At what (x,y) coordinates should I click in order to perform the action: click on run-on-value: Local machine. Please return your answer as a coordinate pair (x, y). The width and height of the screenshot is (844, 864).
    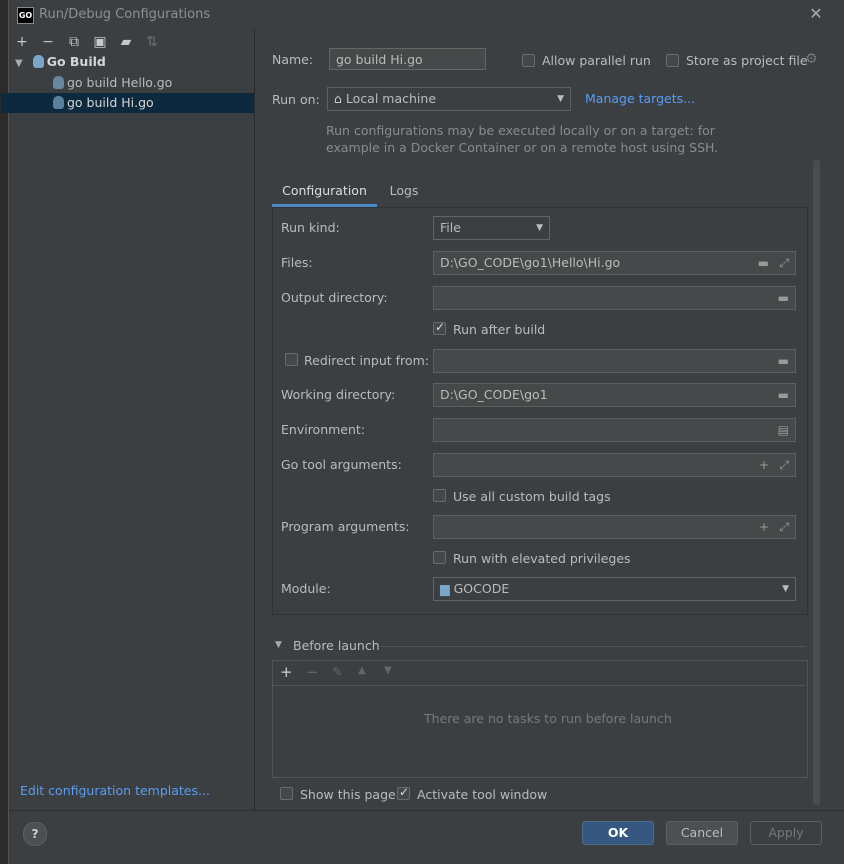
    Looking at the image, I should click on (391, 98).